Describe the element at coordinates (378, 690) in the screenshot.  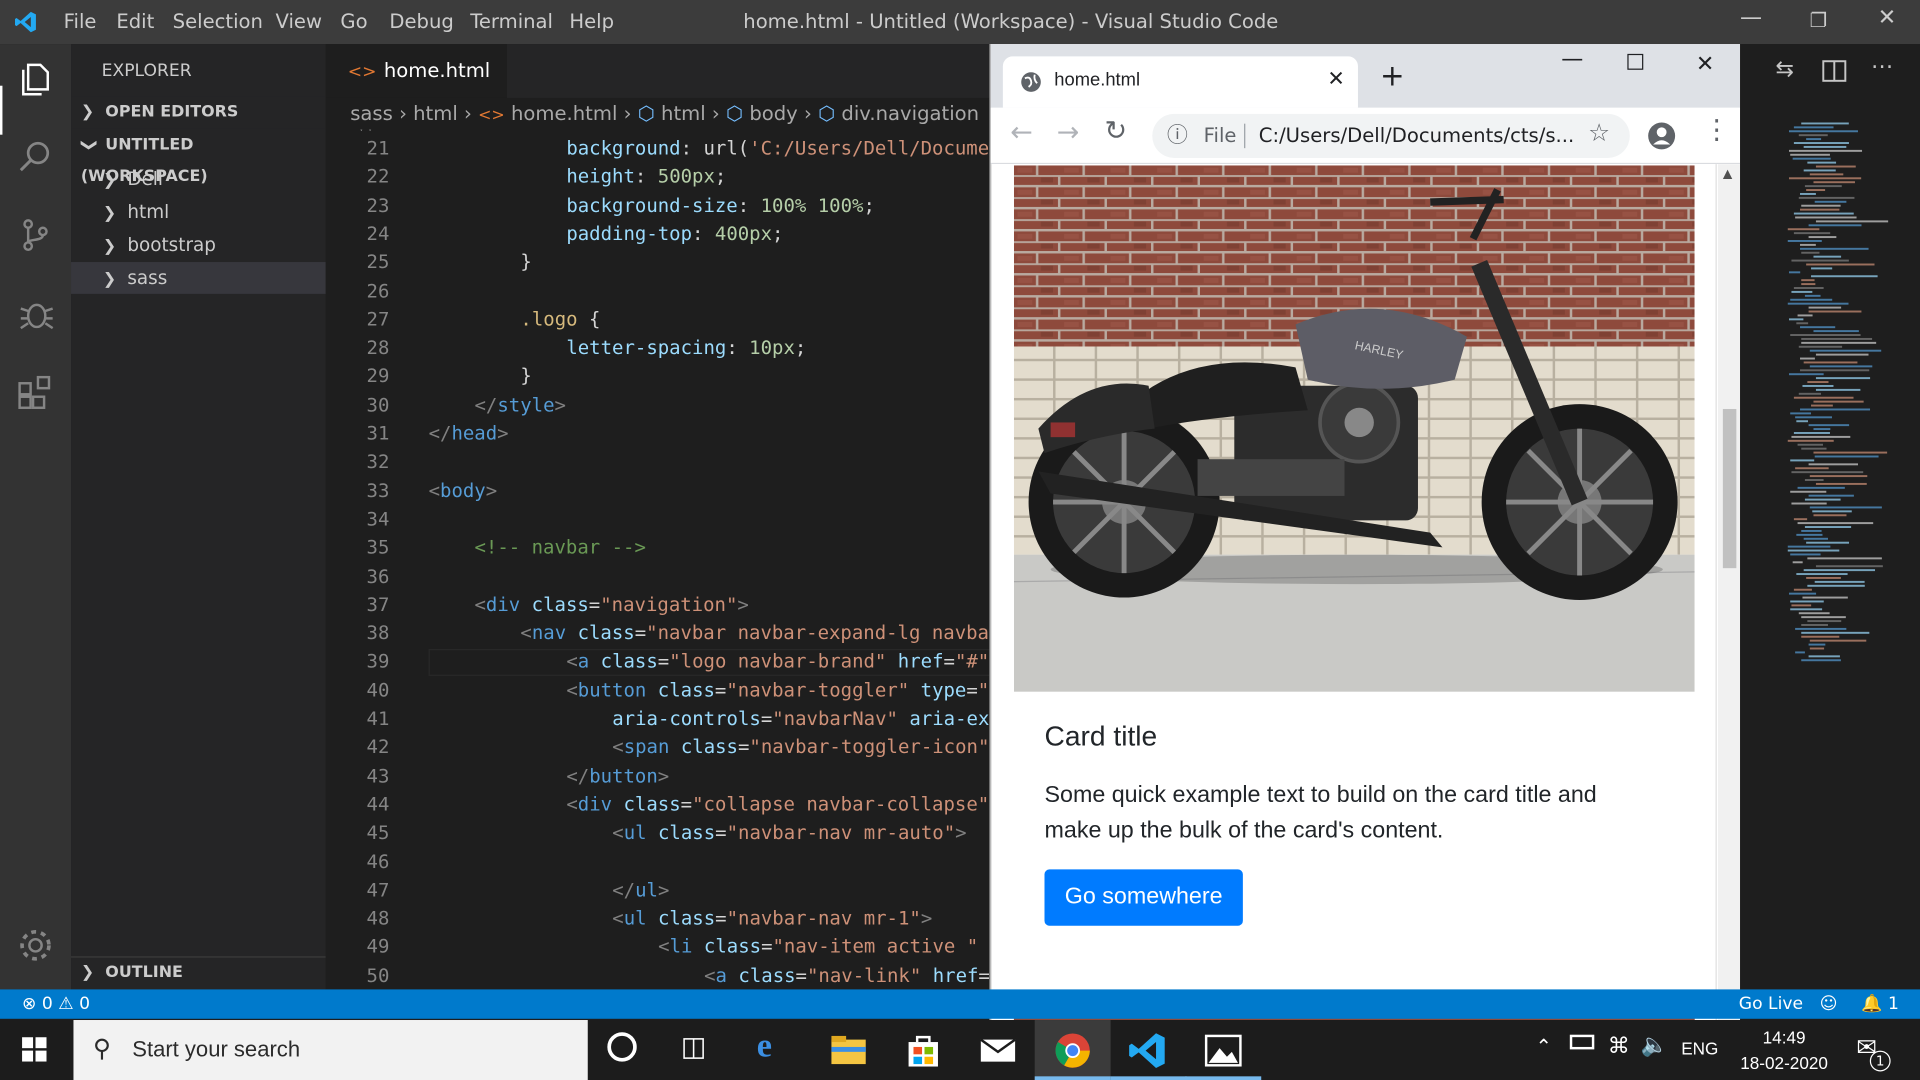
I see `line-number: 40` at that location.